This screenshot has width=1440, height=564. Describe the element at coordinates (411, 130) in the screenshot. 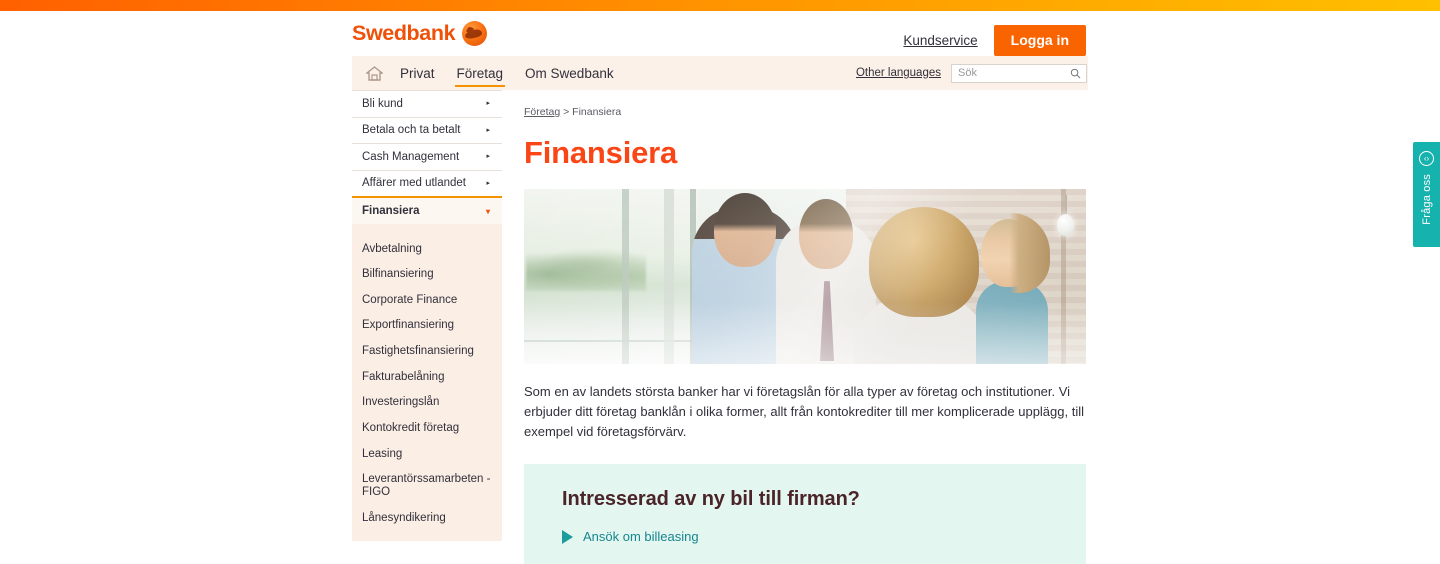

I see `sidebar-item-label: Betala och ta betalt` at that location.